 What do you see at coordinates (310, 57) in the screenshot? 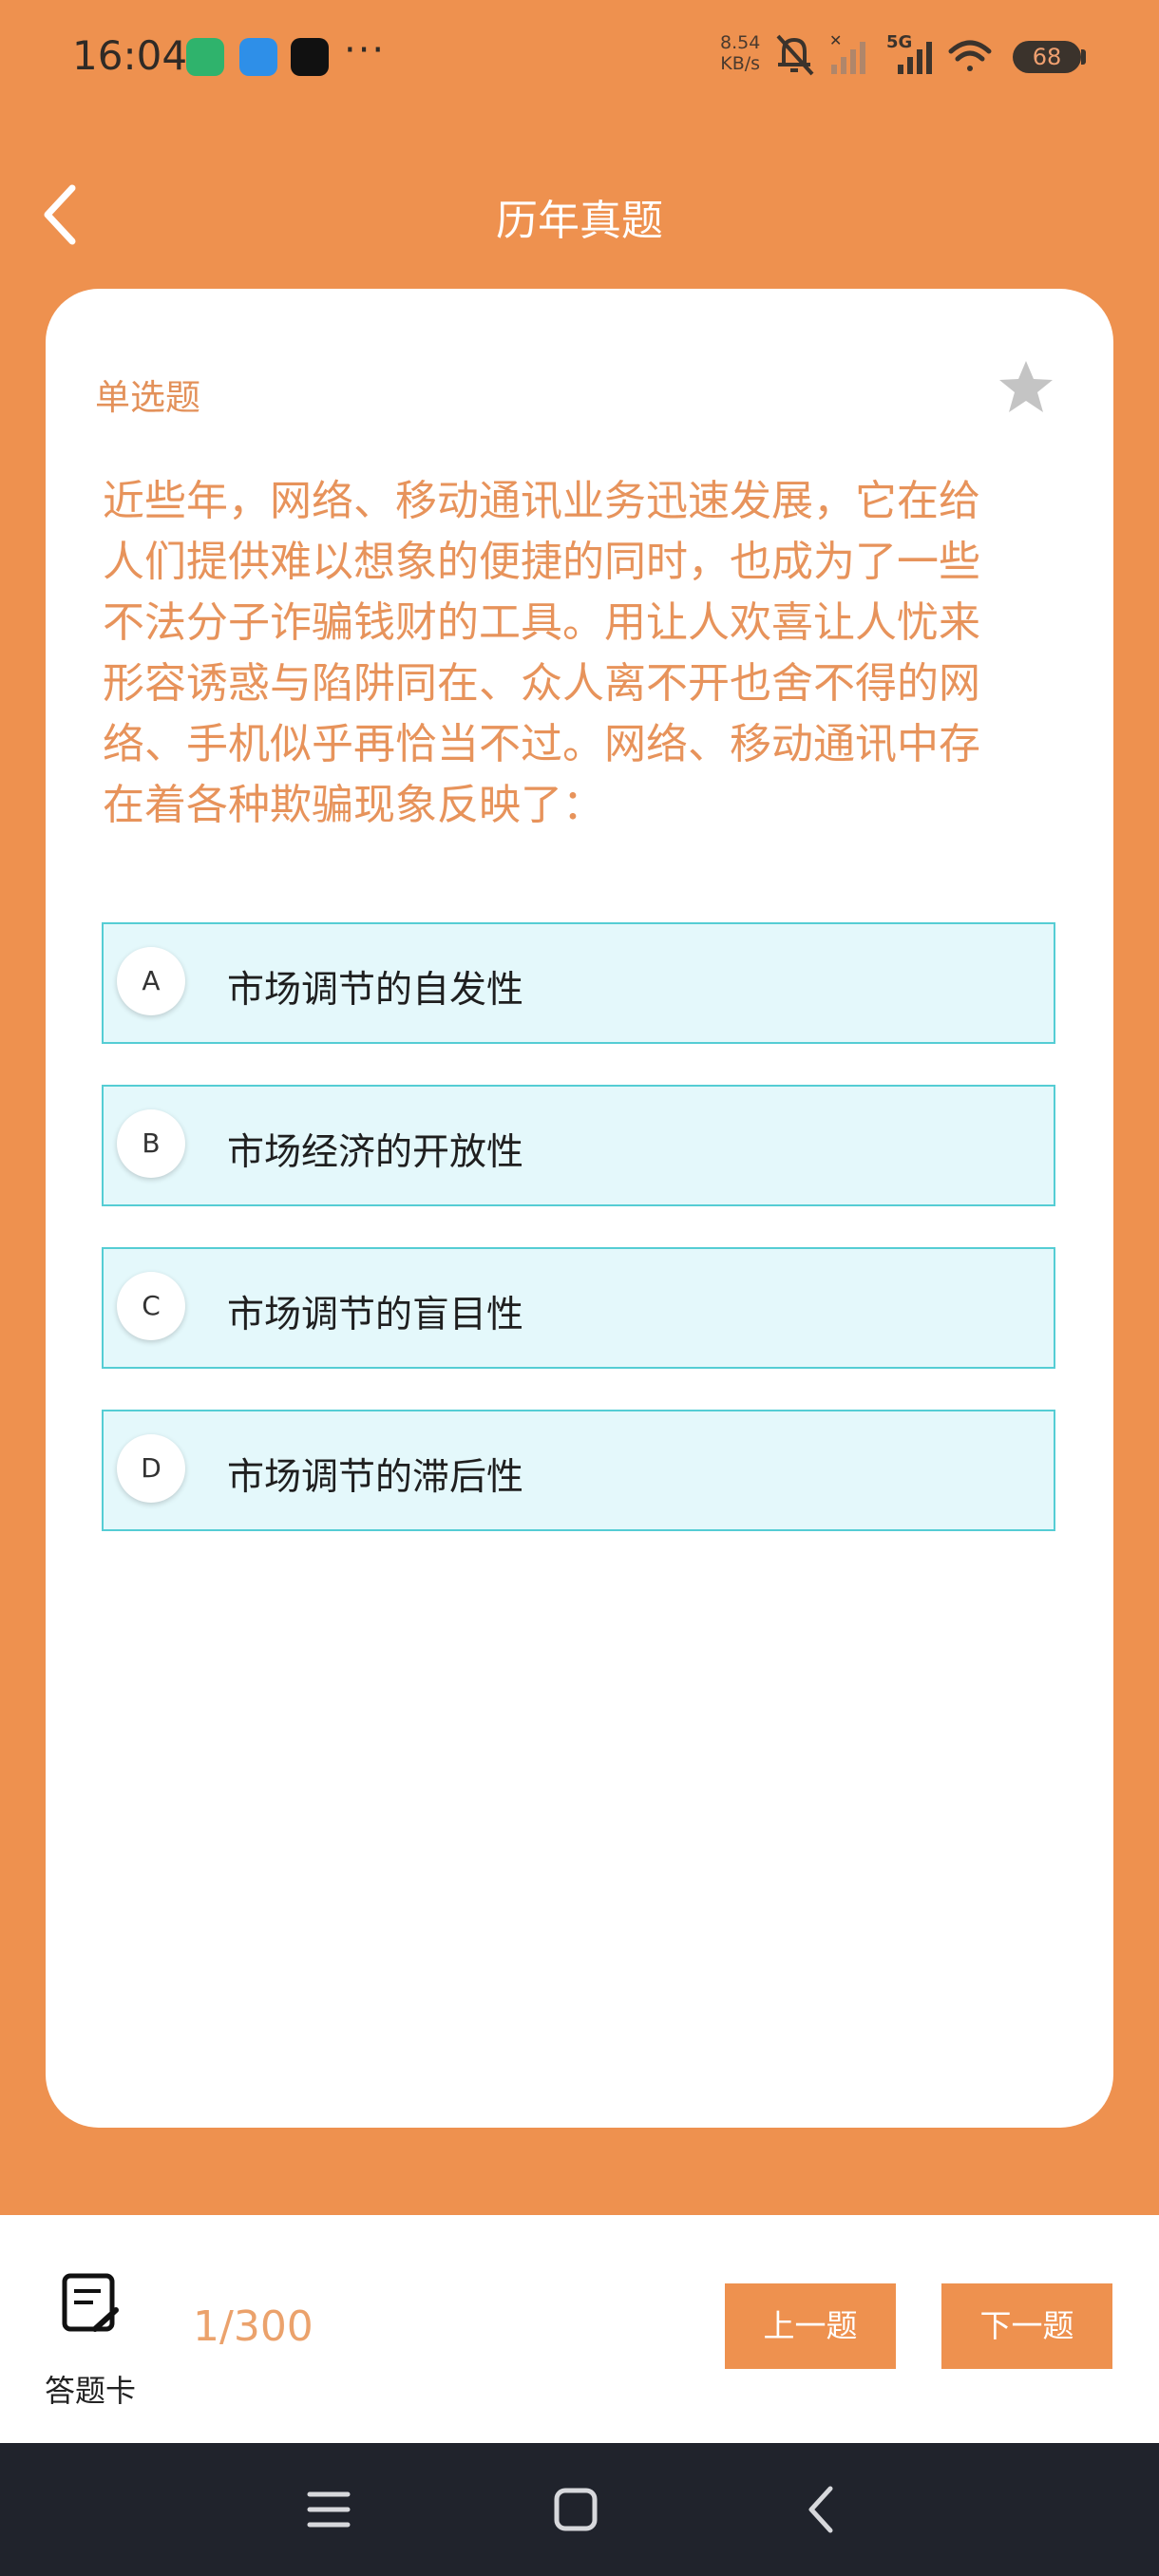
I see `tiktok-icon` at bounding box center [310, 57].